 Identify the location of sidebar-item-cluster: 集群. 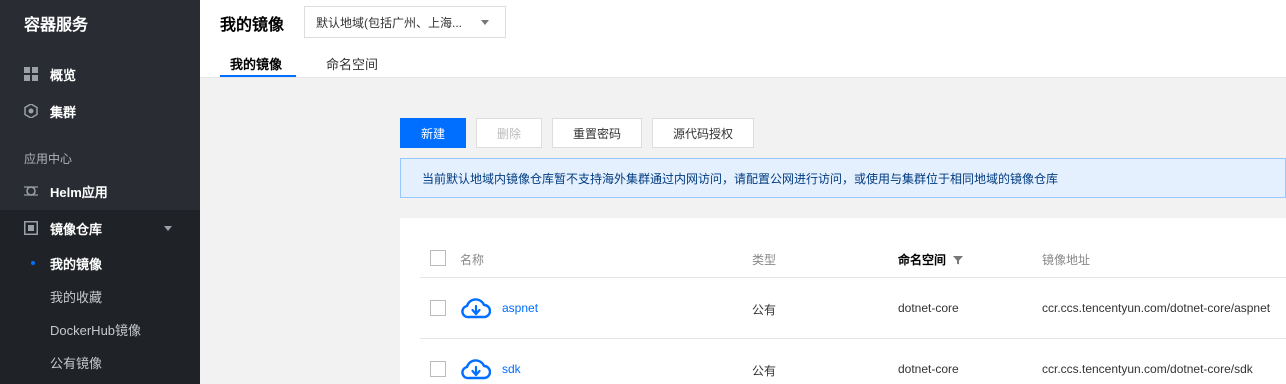
(100, 111).